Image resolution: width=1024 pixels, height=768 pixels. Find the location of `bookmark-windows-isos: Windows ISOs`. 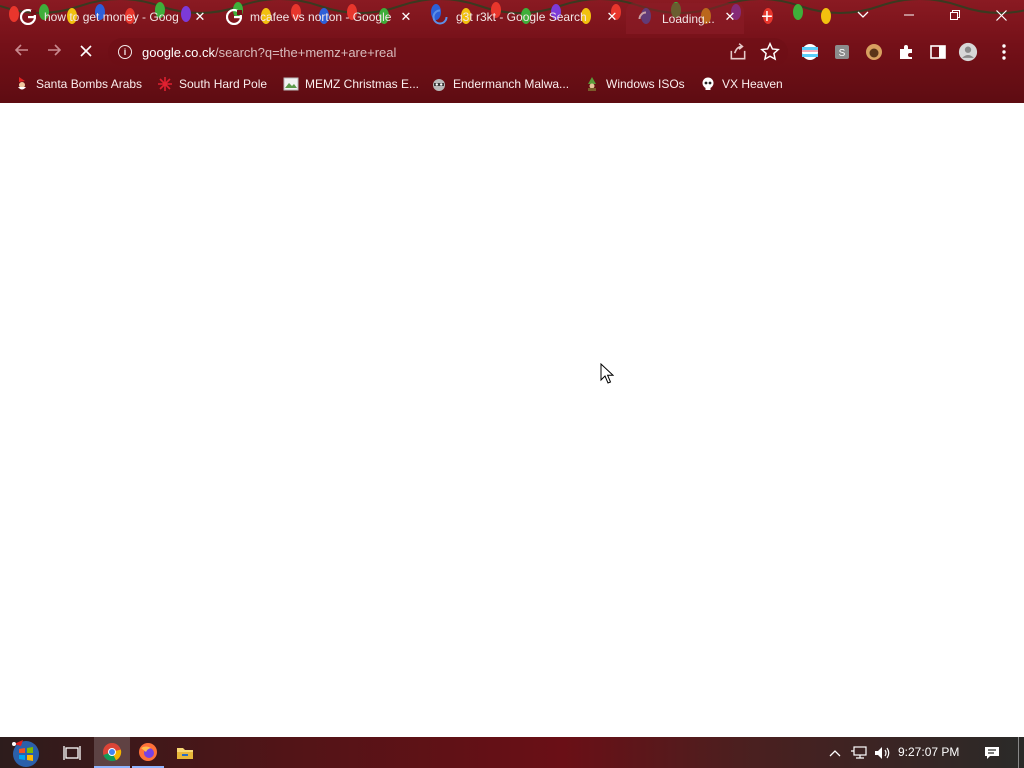

bookmark-windows-isos: Windows ISOs is located at coordinates (634, 84).